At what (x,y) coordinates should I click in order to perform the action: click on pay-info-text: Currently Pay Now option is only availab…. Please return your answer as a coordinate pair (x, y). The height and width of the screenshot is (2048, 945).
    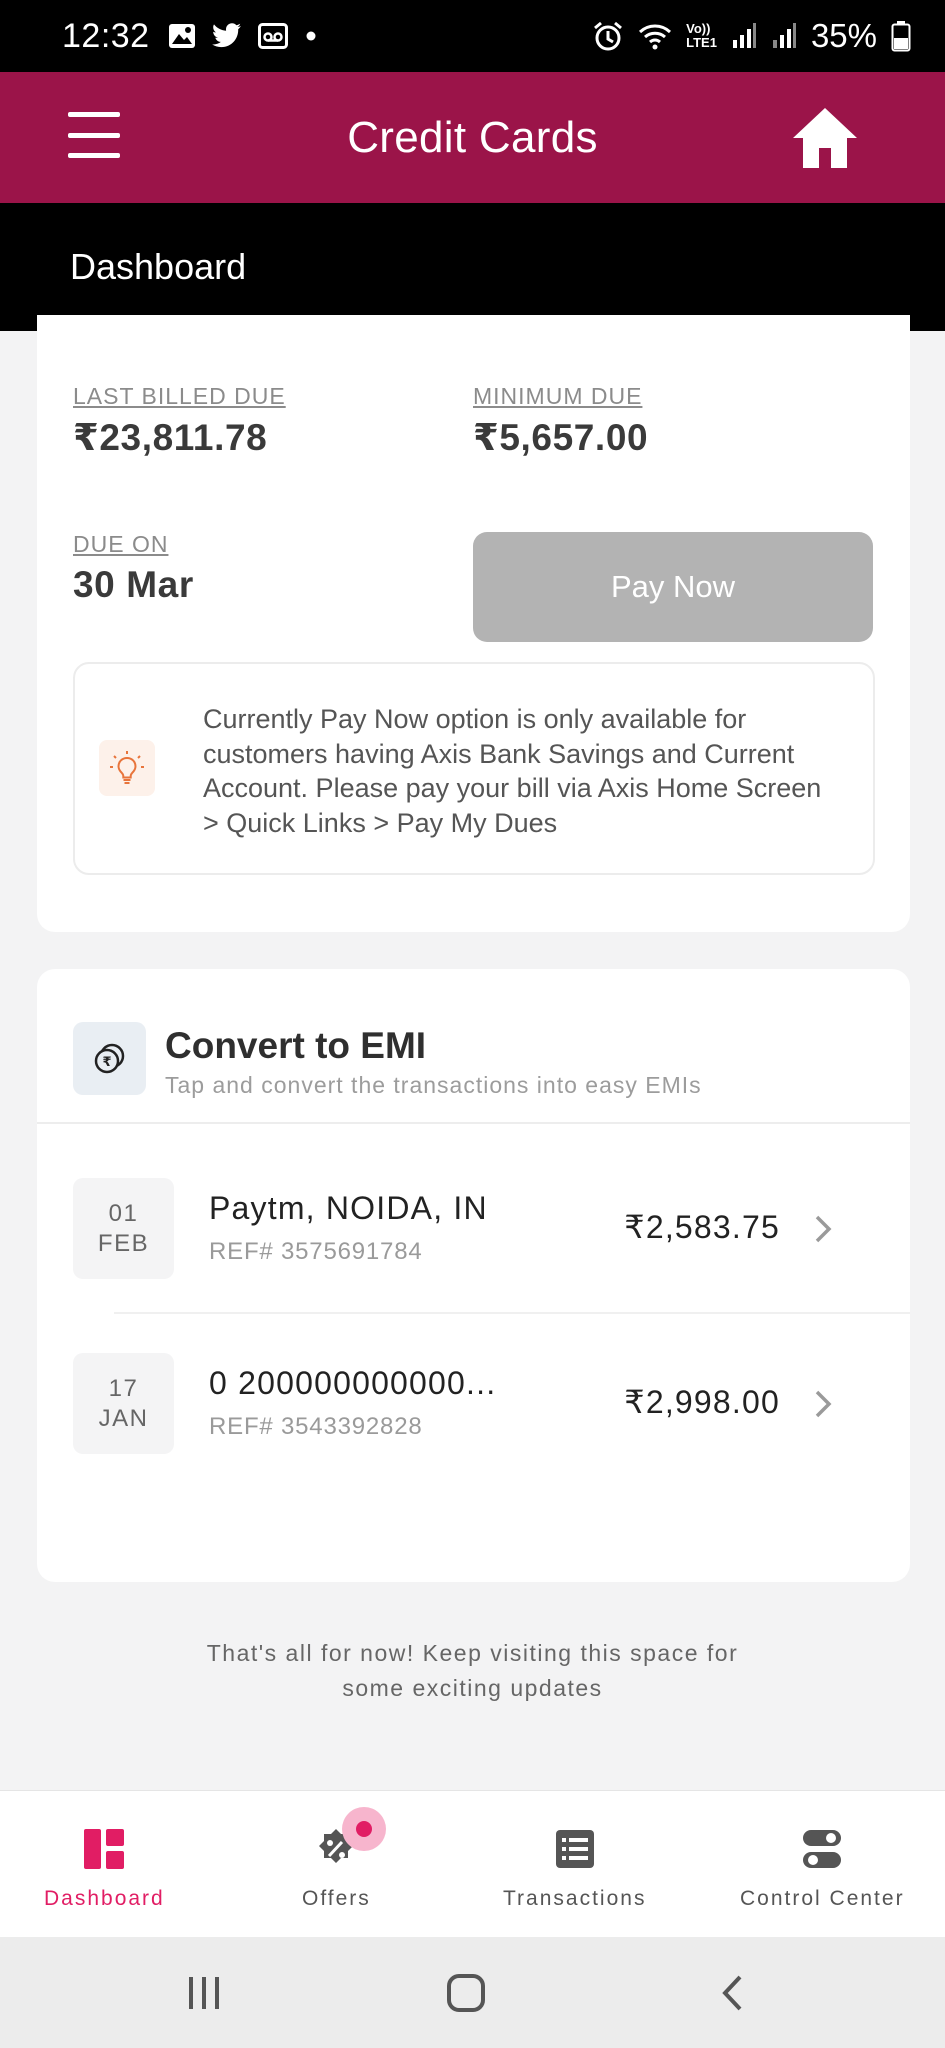
    Looking at the image, I should click on (512, 771).